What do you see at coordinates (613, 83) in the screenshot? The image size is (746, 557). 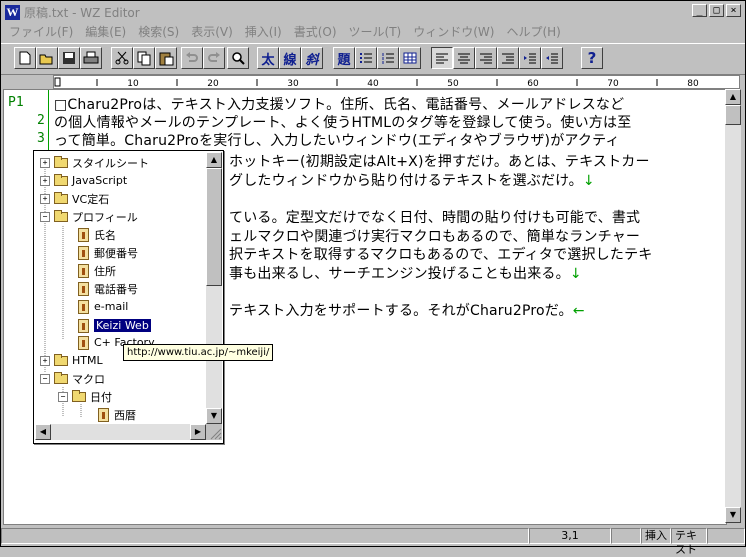 I see `ruler-label: 70` at bounding box center [613, 83].